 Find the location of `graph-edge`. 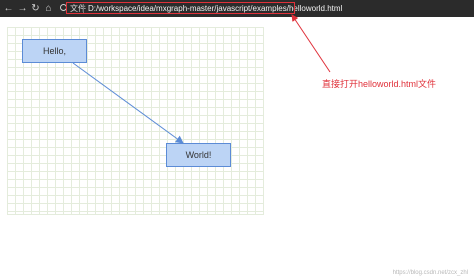

graph-edge is located at coordinates (128, 103).